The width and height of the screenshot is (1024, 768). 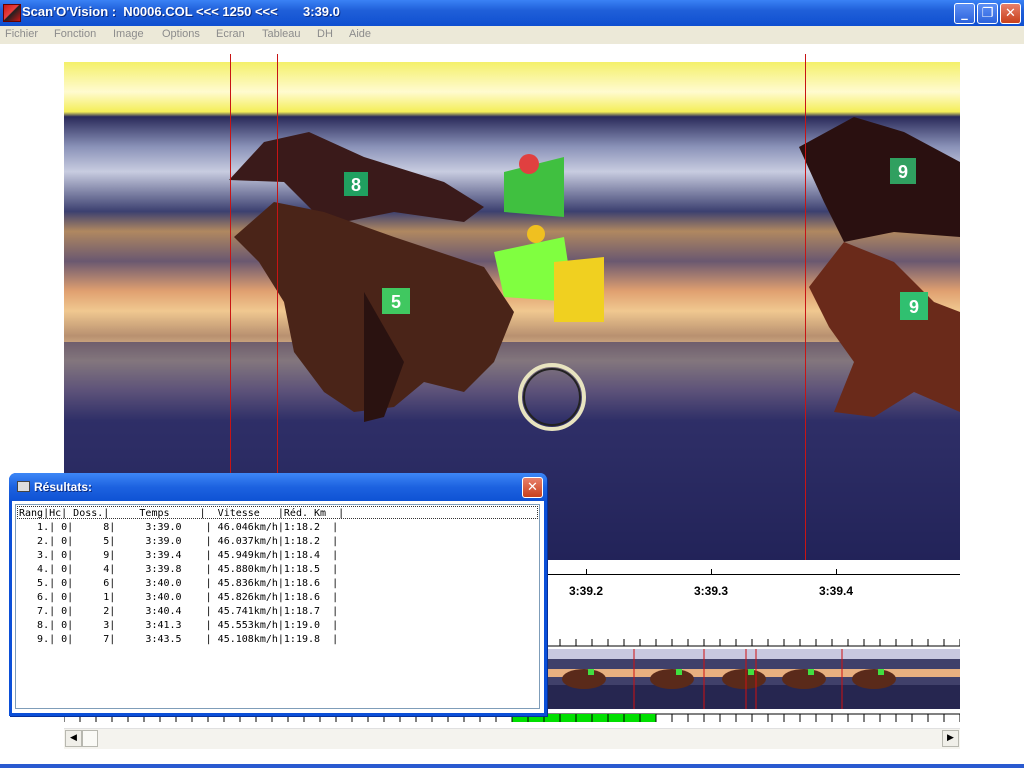 I want to click on scroll-thumb, so click(x=90, y=738).